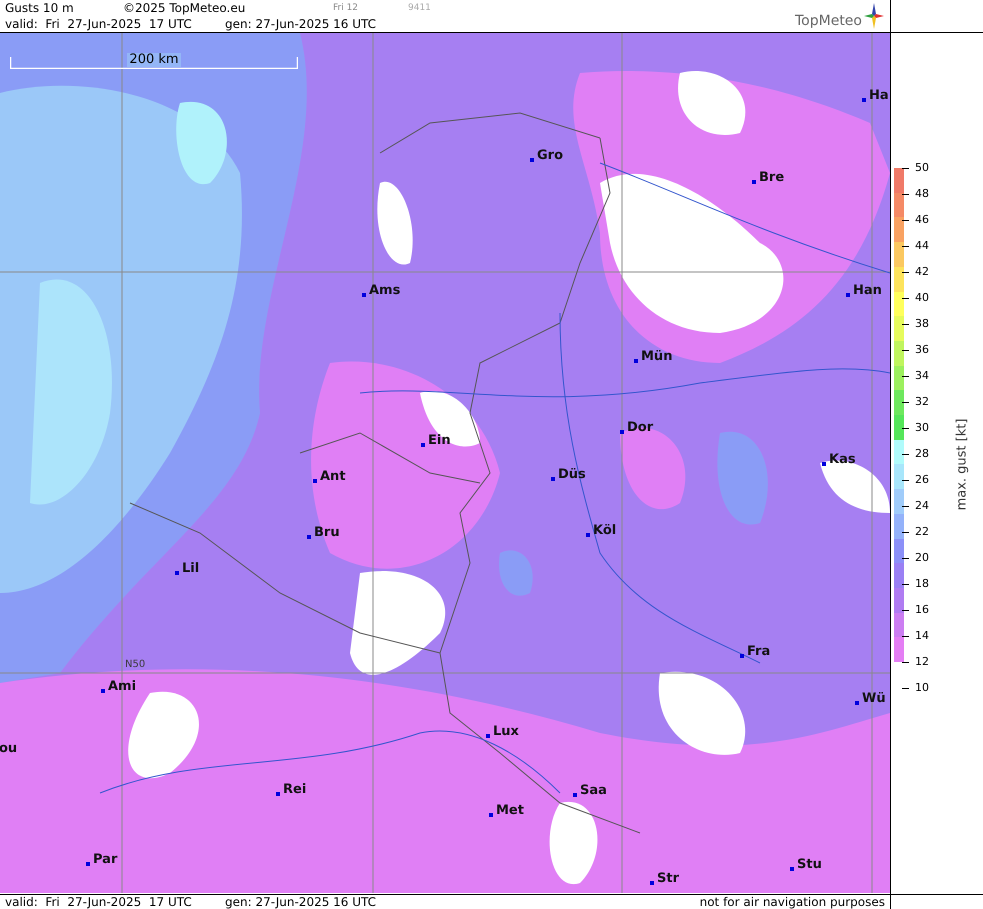  I want to click on scale-tick-label: 28, so click(922, 454).